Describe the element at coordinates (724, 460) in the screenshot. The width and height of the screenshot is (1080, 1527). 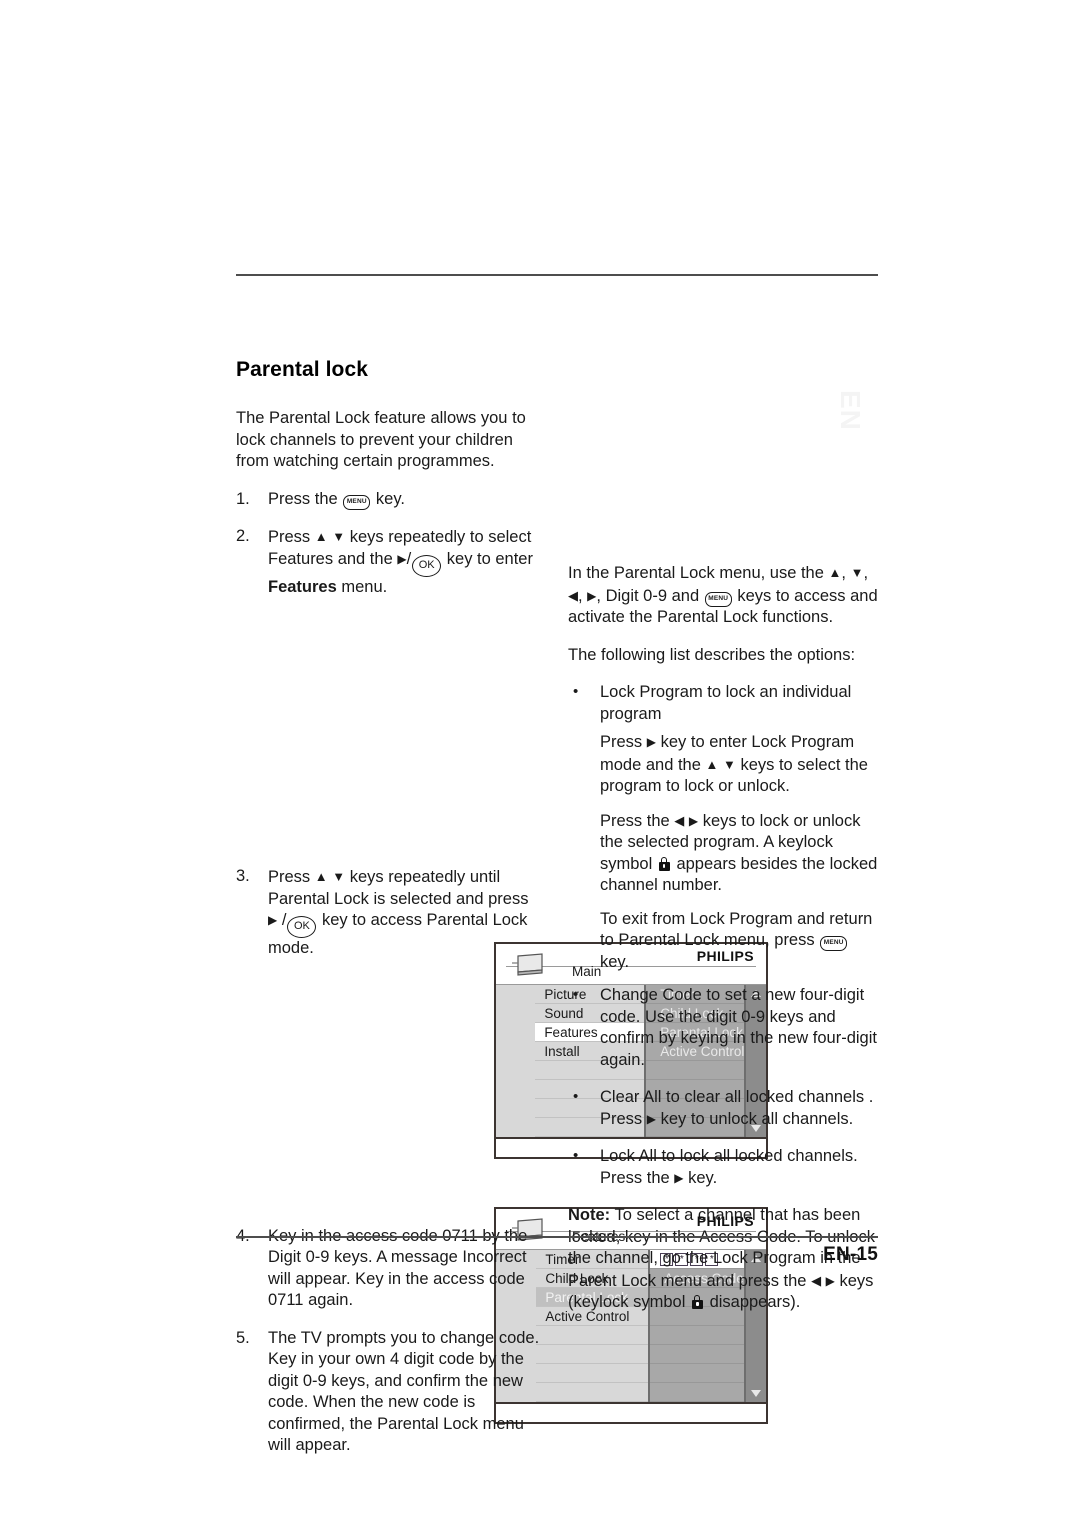
I see `menu-spacer` at that location.